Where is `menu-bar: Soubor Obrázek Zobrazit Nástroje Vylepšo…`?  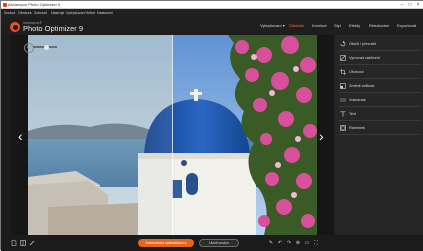 menu-bar: Soubor Obrázek Zobrazit Nástroje Vylepšo… is located at coordinates (212, 13).